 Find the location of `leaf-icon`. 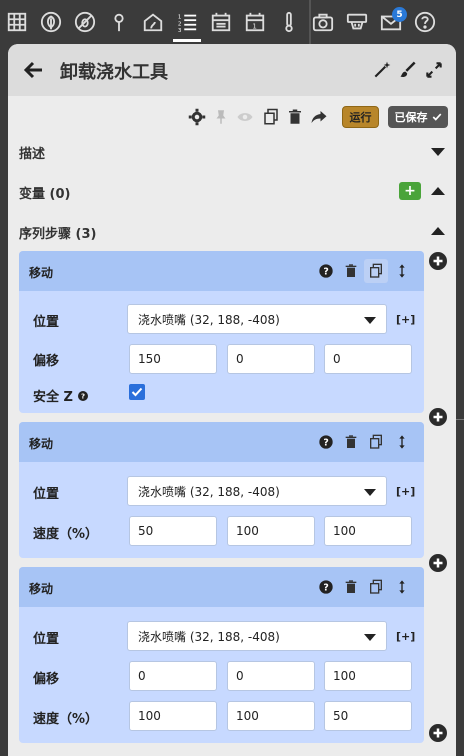

leaf-icon is located at coordinates (51, 22).